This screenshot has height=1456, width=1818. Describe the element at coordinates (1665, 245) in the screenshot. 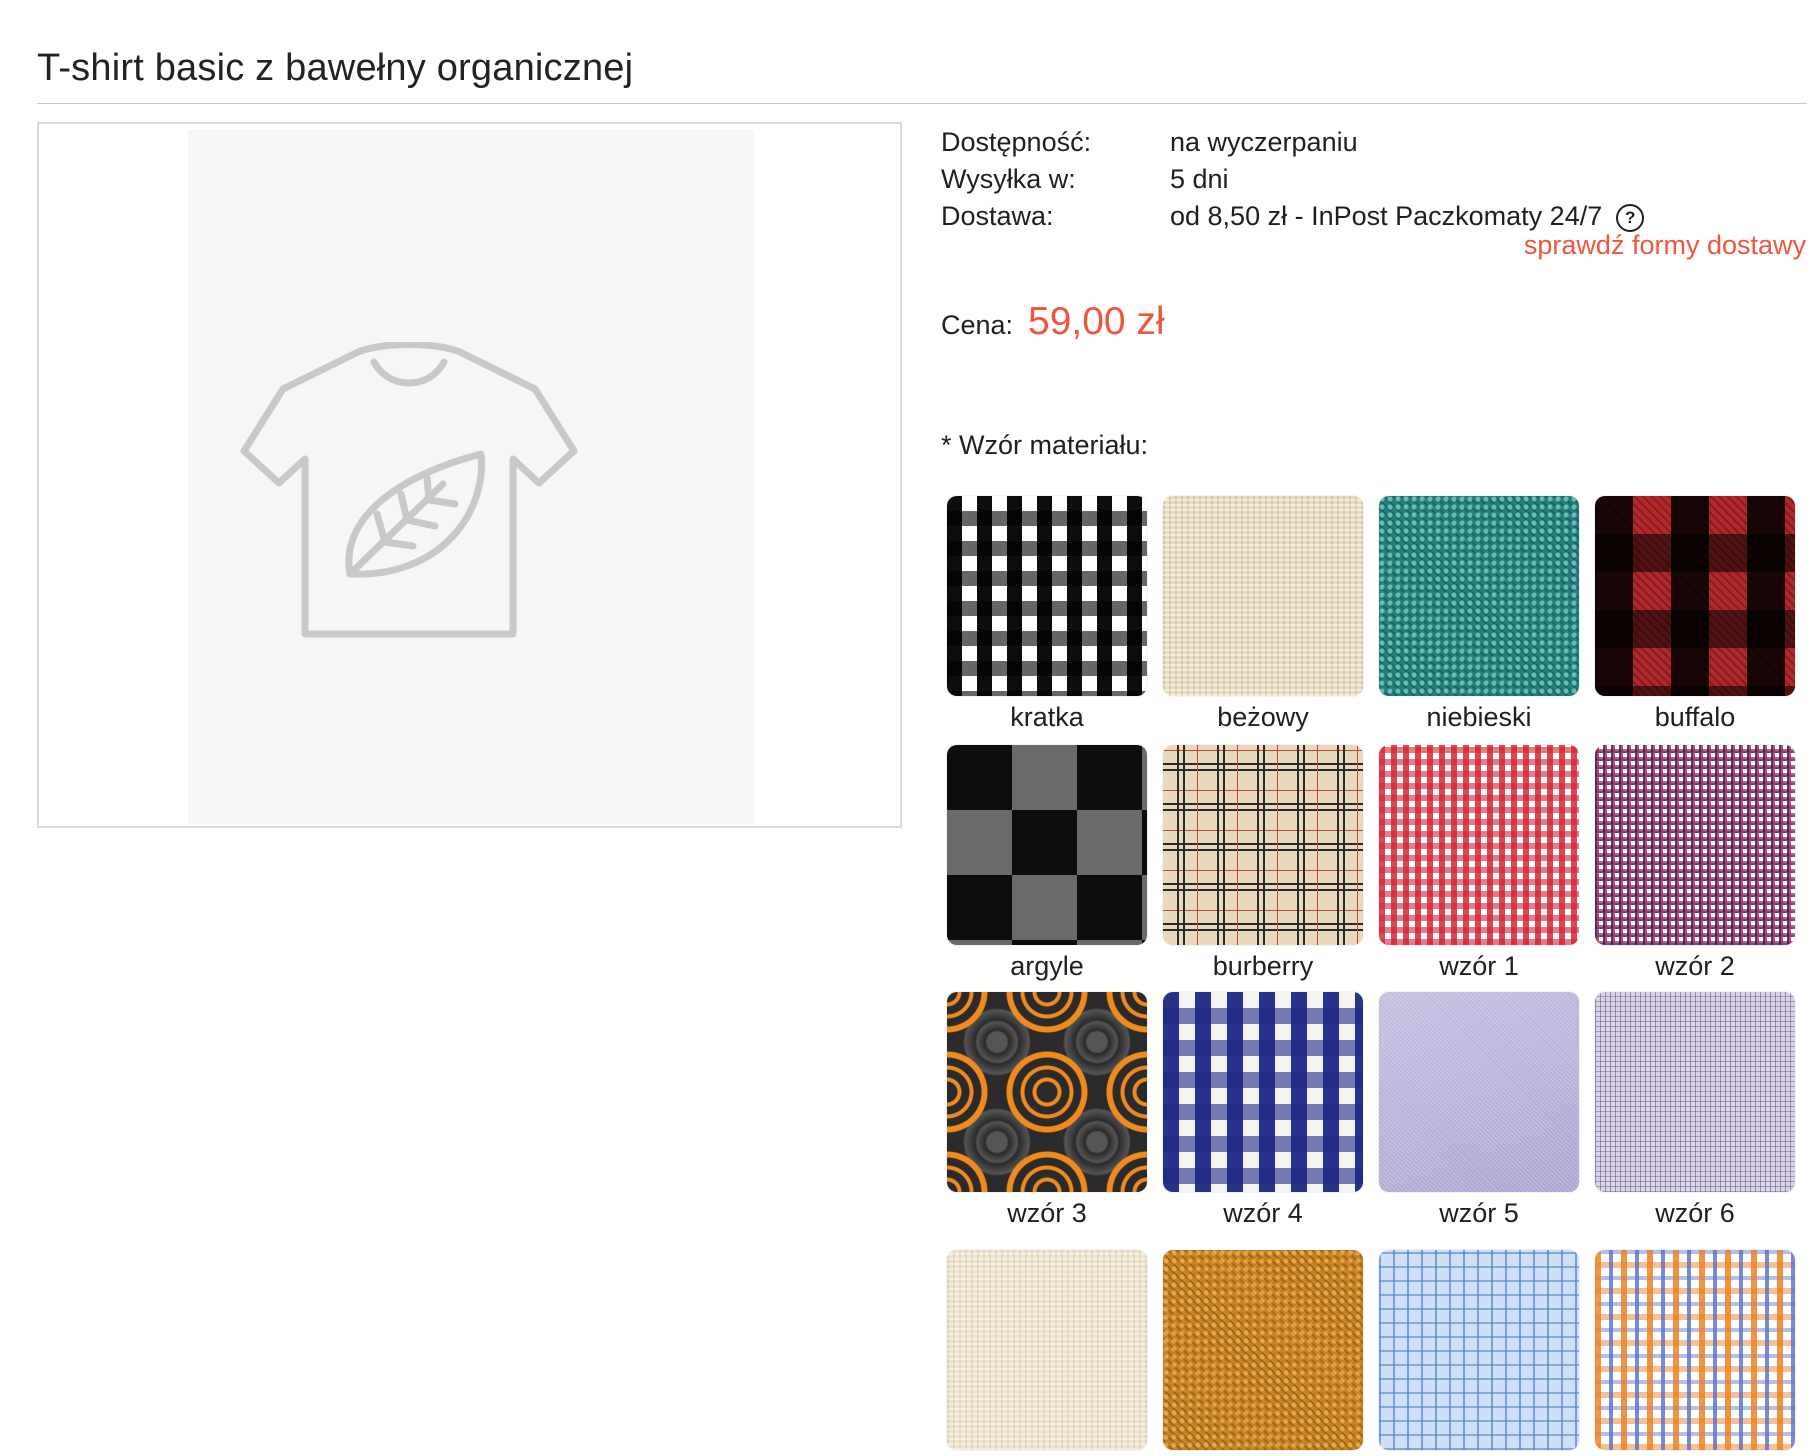

I see `delivery-options-link: sprawdź formy dostawy` at that location.